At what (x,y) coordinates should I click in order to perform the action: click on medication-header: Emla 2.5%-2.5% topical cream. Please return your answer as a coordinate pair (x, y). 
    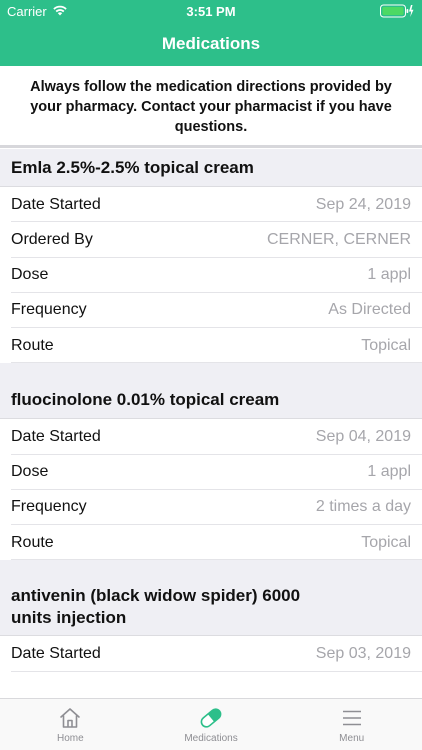
    Looking at the image, I should click on (211, 168).